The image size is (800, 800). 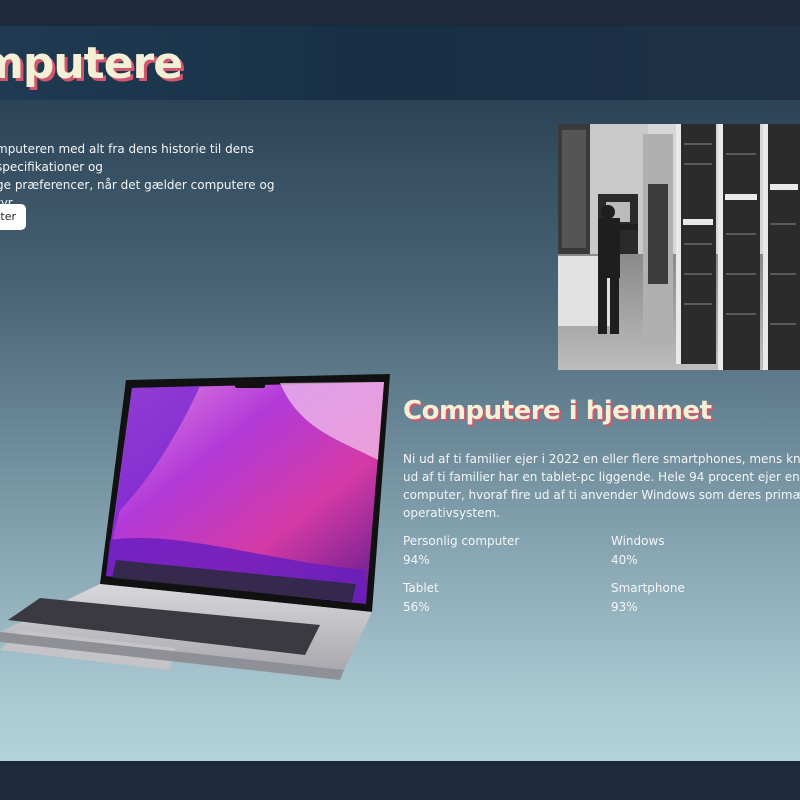 I want to click on stat-windows: Windows 40%, so click(x=638, y=551).